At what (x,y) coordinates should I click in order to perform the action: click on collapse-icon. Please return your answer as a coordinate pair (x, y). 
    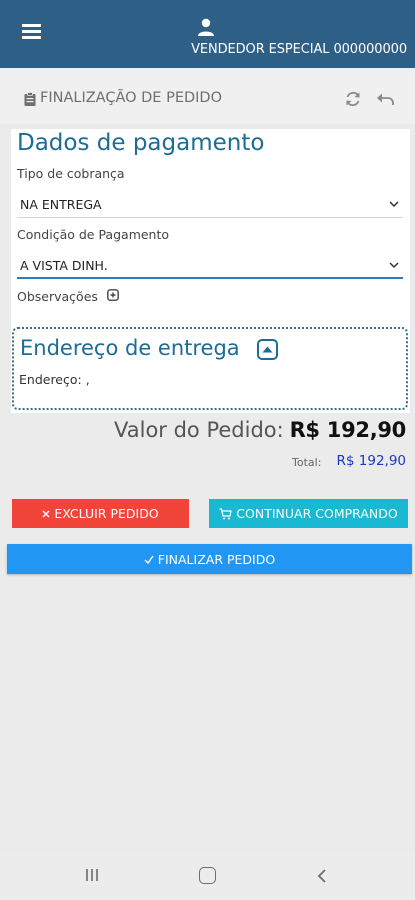
    Looking at the image, I should click on (267, 349).